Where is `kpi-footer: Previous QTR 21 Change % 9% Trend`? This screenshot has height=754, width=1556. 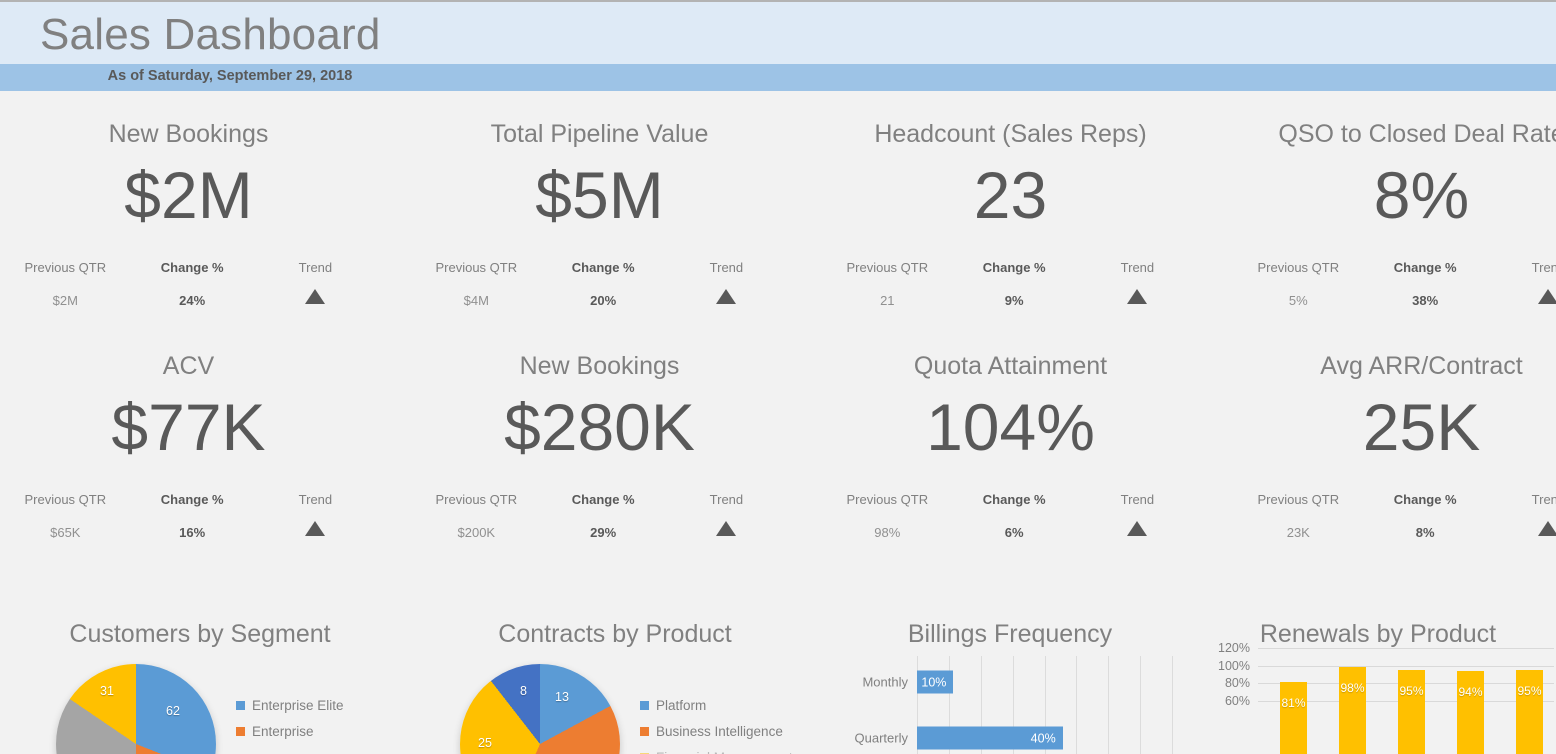 kpi-footer: Previous QTR 21 Change % 9% Trend is located at coordinates (1010, 284).